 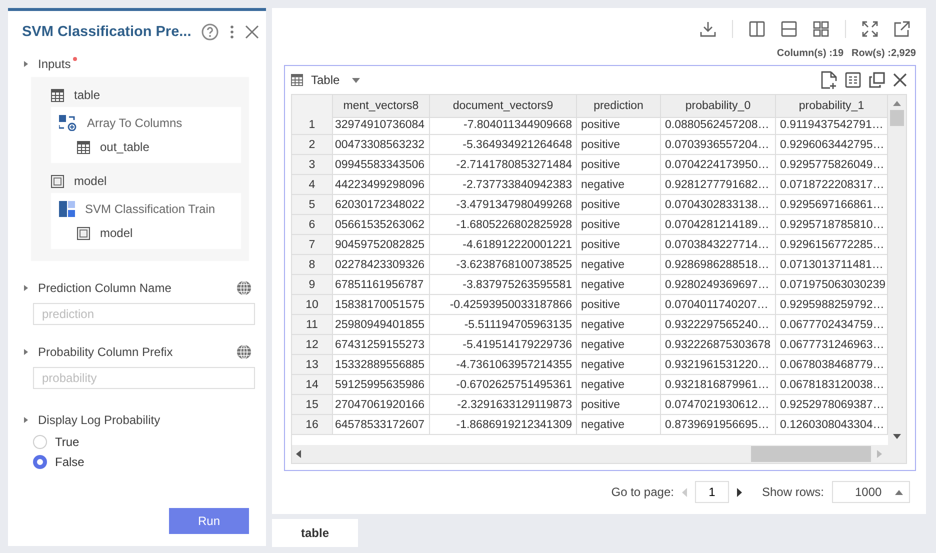 What do you see at coordinates (381, 106) in the screenshot?
I see `column-header: ment_vectors8` at bounding box center [381, 106].